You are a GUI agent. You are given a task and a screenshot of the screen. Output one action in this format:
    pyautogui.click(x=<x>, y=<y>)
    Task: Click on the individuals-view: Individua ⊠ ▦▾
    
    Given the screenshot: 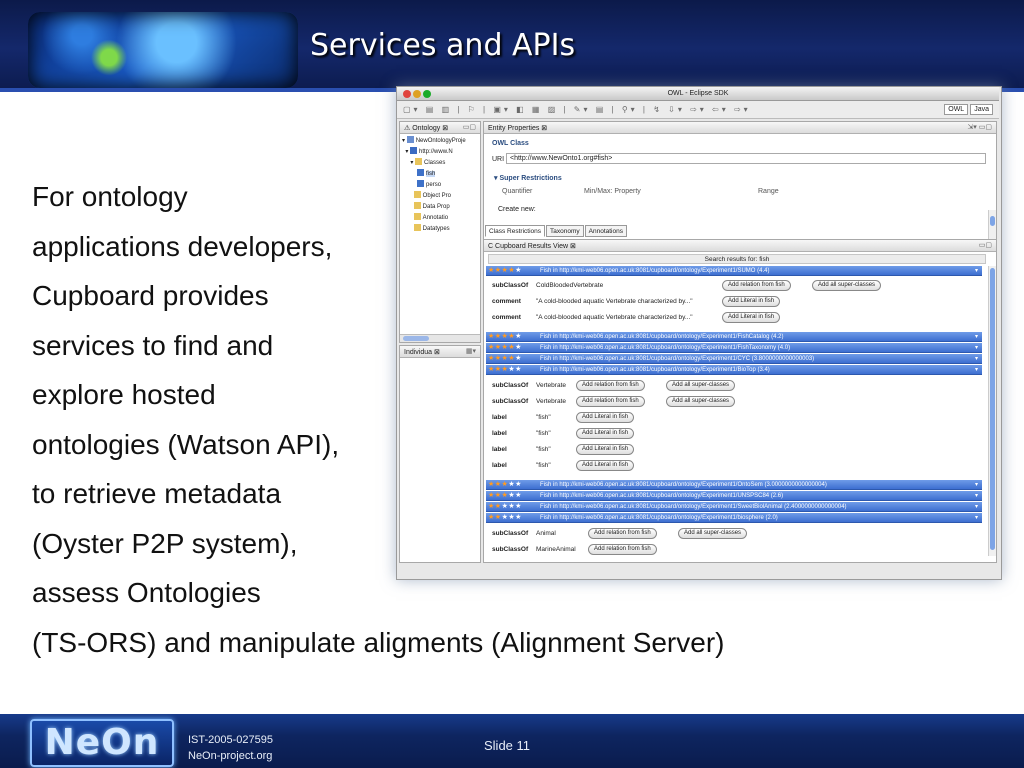 What is the action you would take?
    pyautogui.click(x=440, y=454)
    